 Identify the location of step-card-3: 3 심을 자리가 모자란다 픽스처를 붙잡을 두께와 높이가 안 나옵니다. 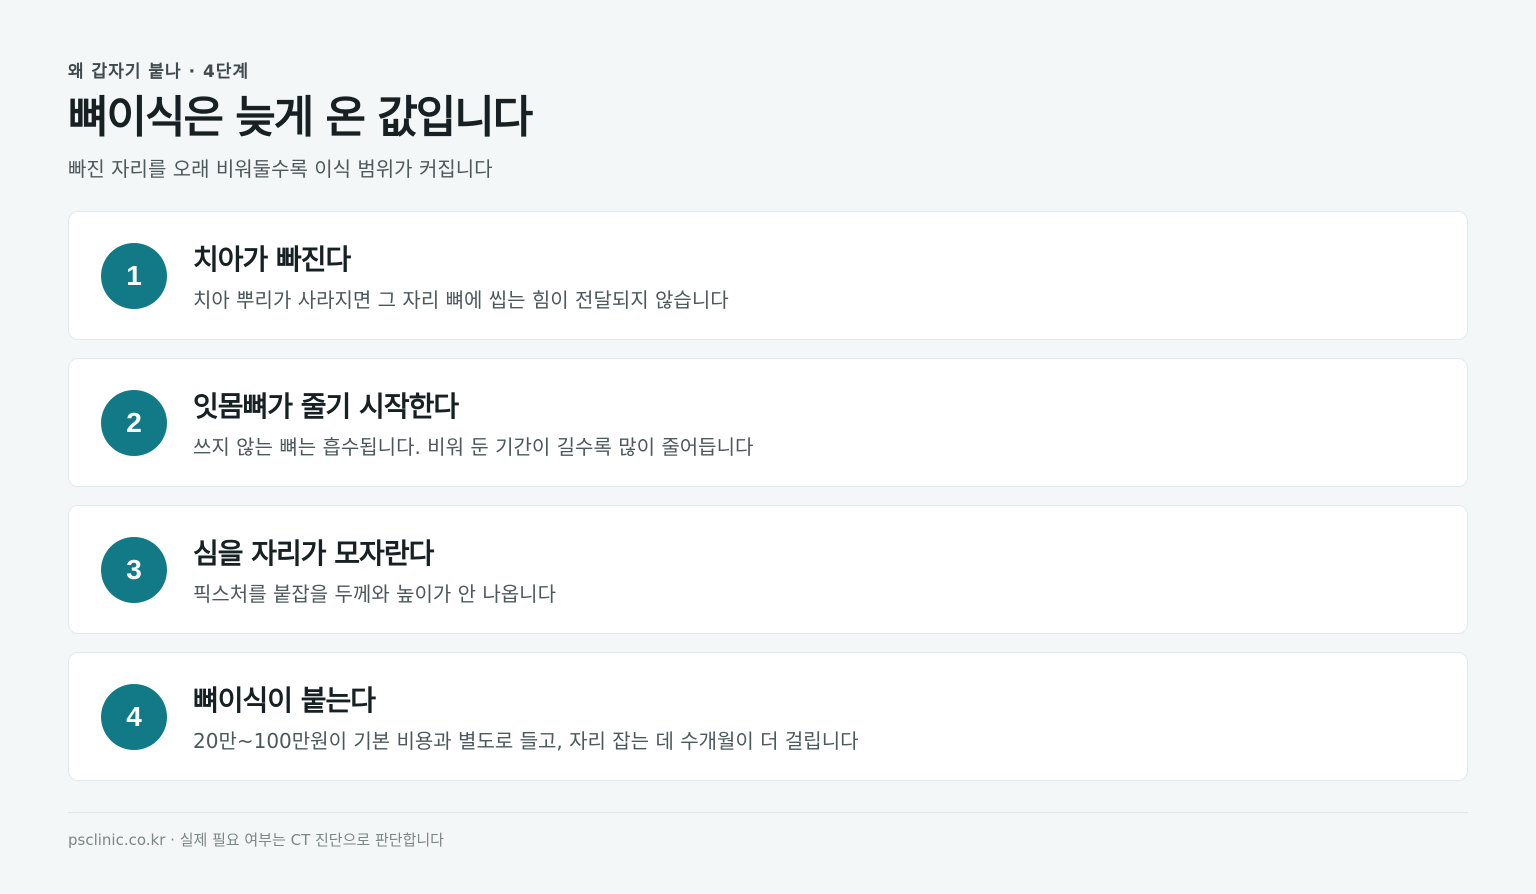
(768, 569).